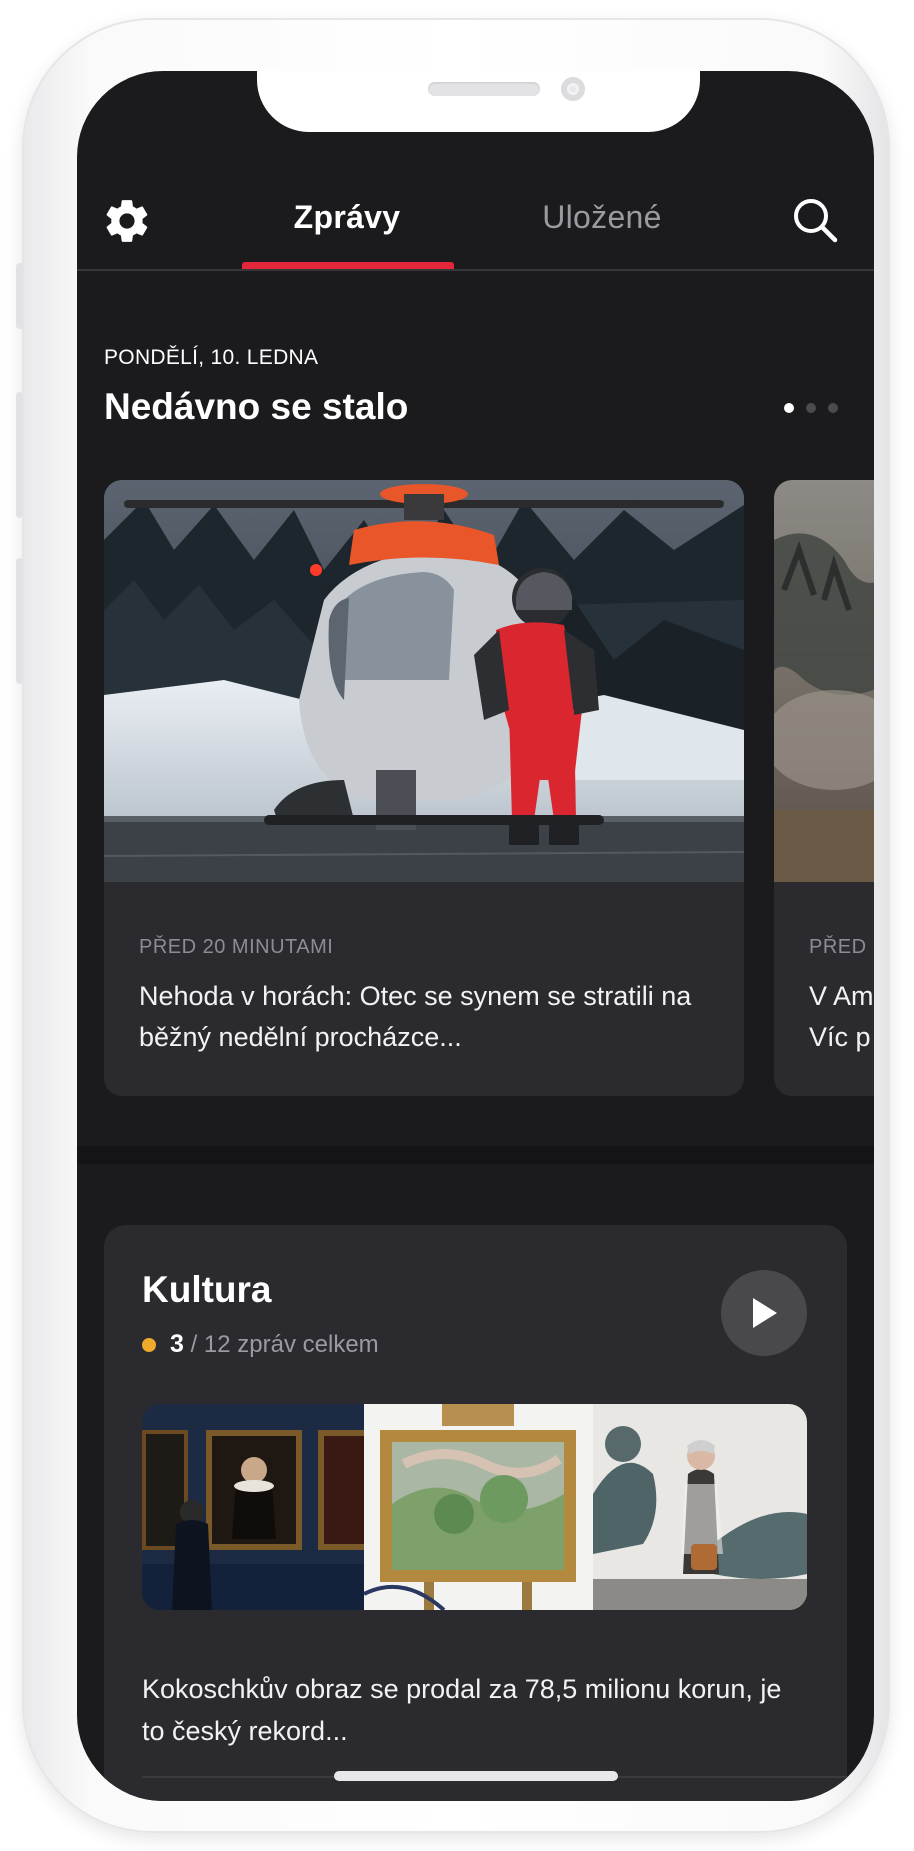 The width and height of the screenshot is (914, 1851). What do you see at coordinates (602, 217) in the screenshot?
I see `tab-ulozene: Uložené` at bounding box center [602, 217].